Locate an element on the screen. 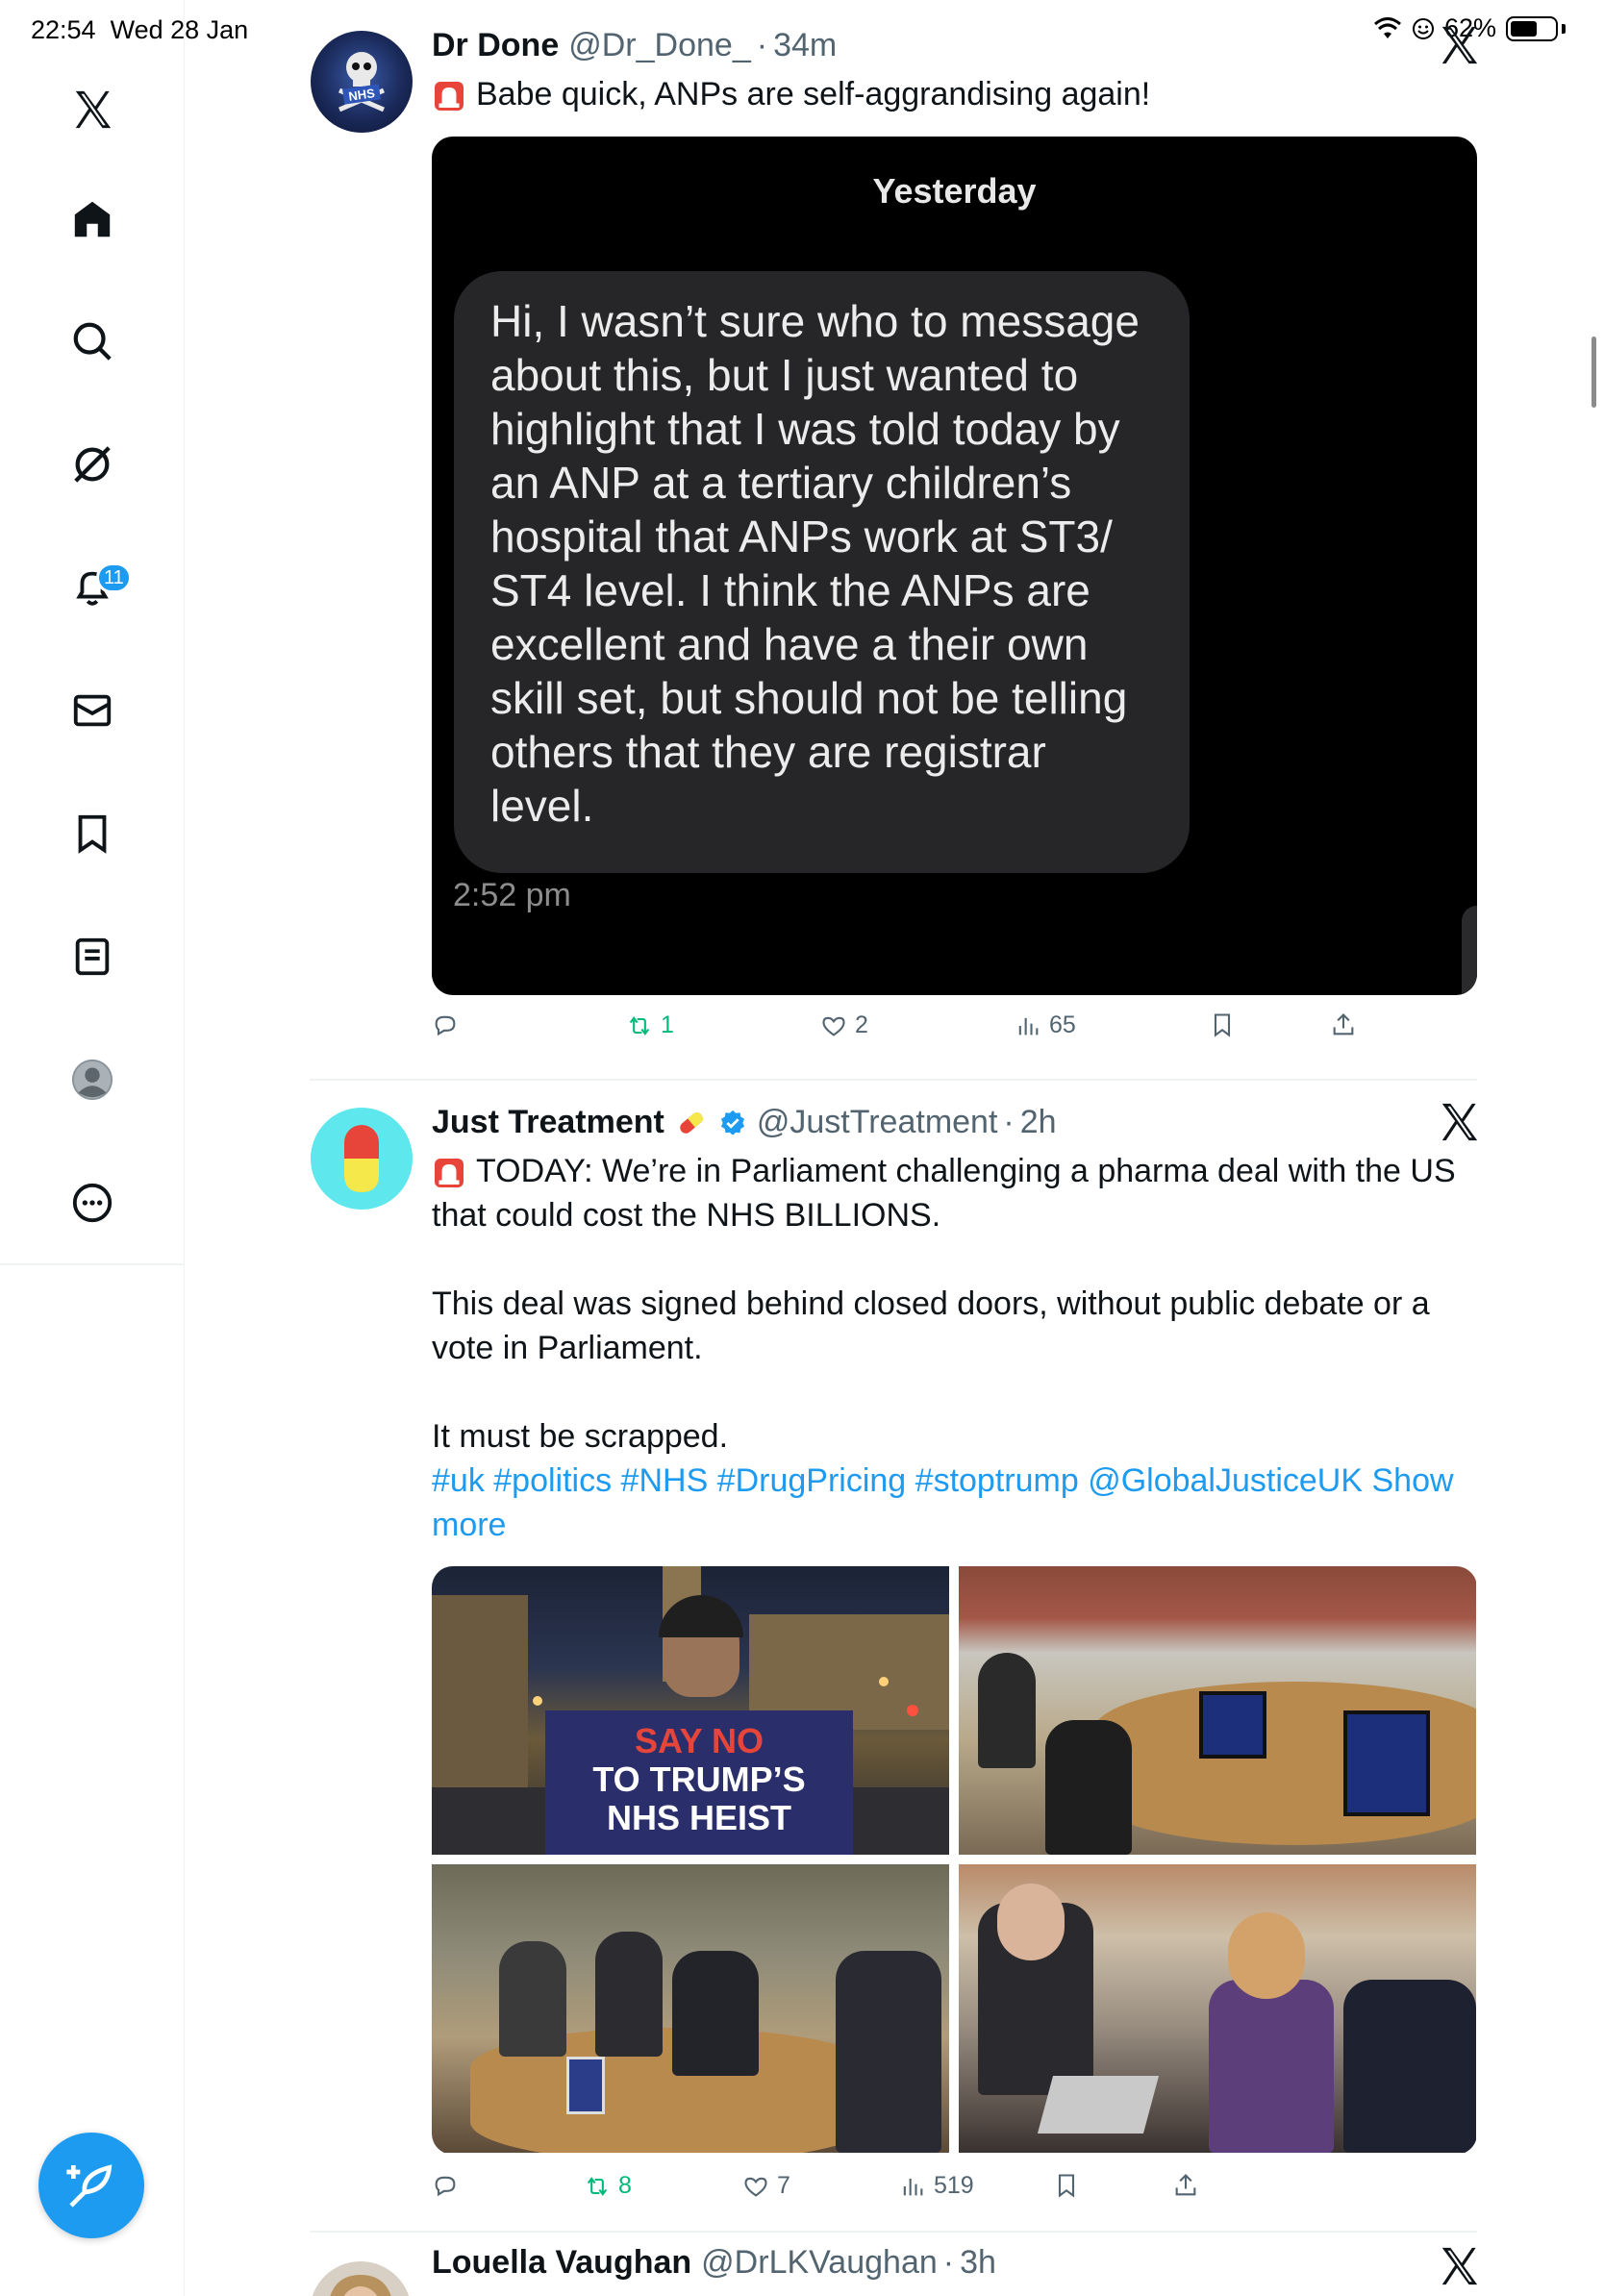 This screenshot has width=1604, height=2296. more-icon is located at coordinates (92, 1203).